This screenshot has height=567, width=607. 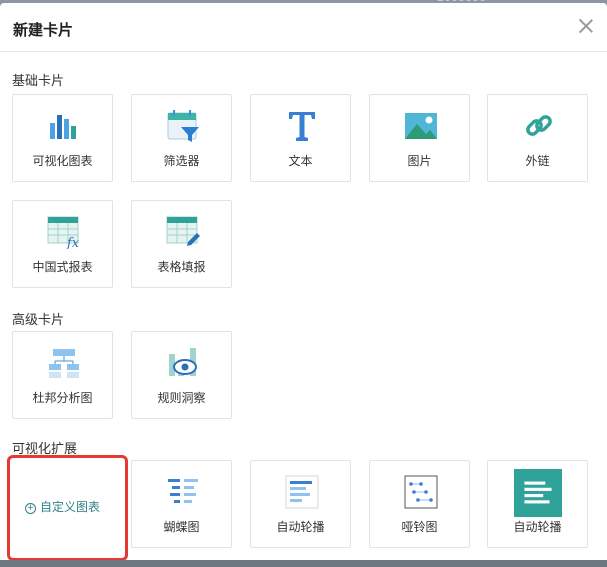 What do you see at coordinates (539, 125) in the screenshot?
I see `link-icon` at bounding box center [539, 125].